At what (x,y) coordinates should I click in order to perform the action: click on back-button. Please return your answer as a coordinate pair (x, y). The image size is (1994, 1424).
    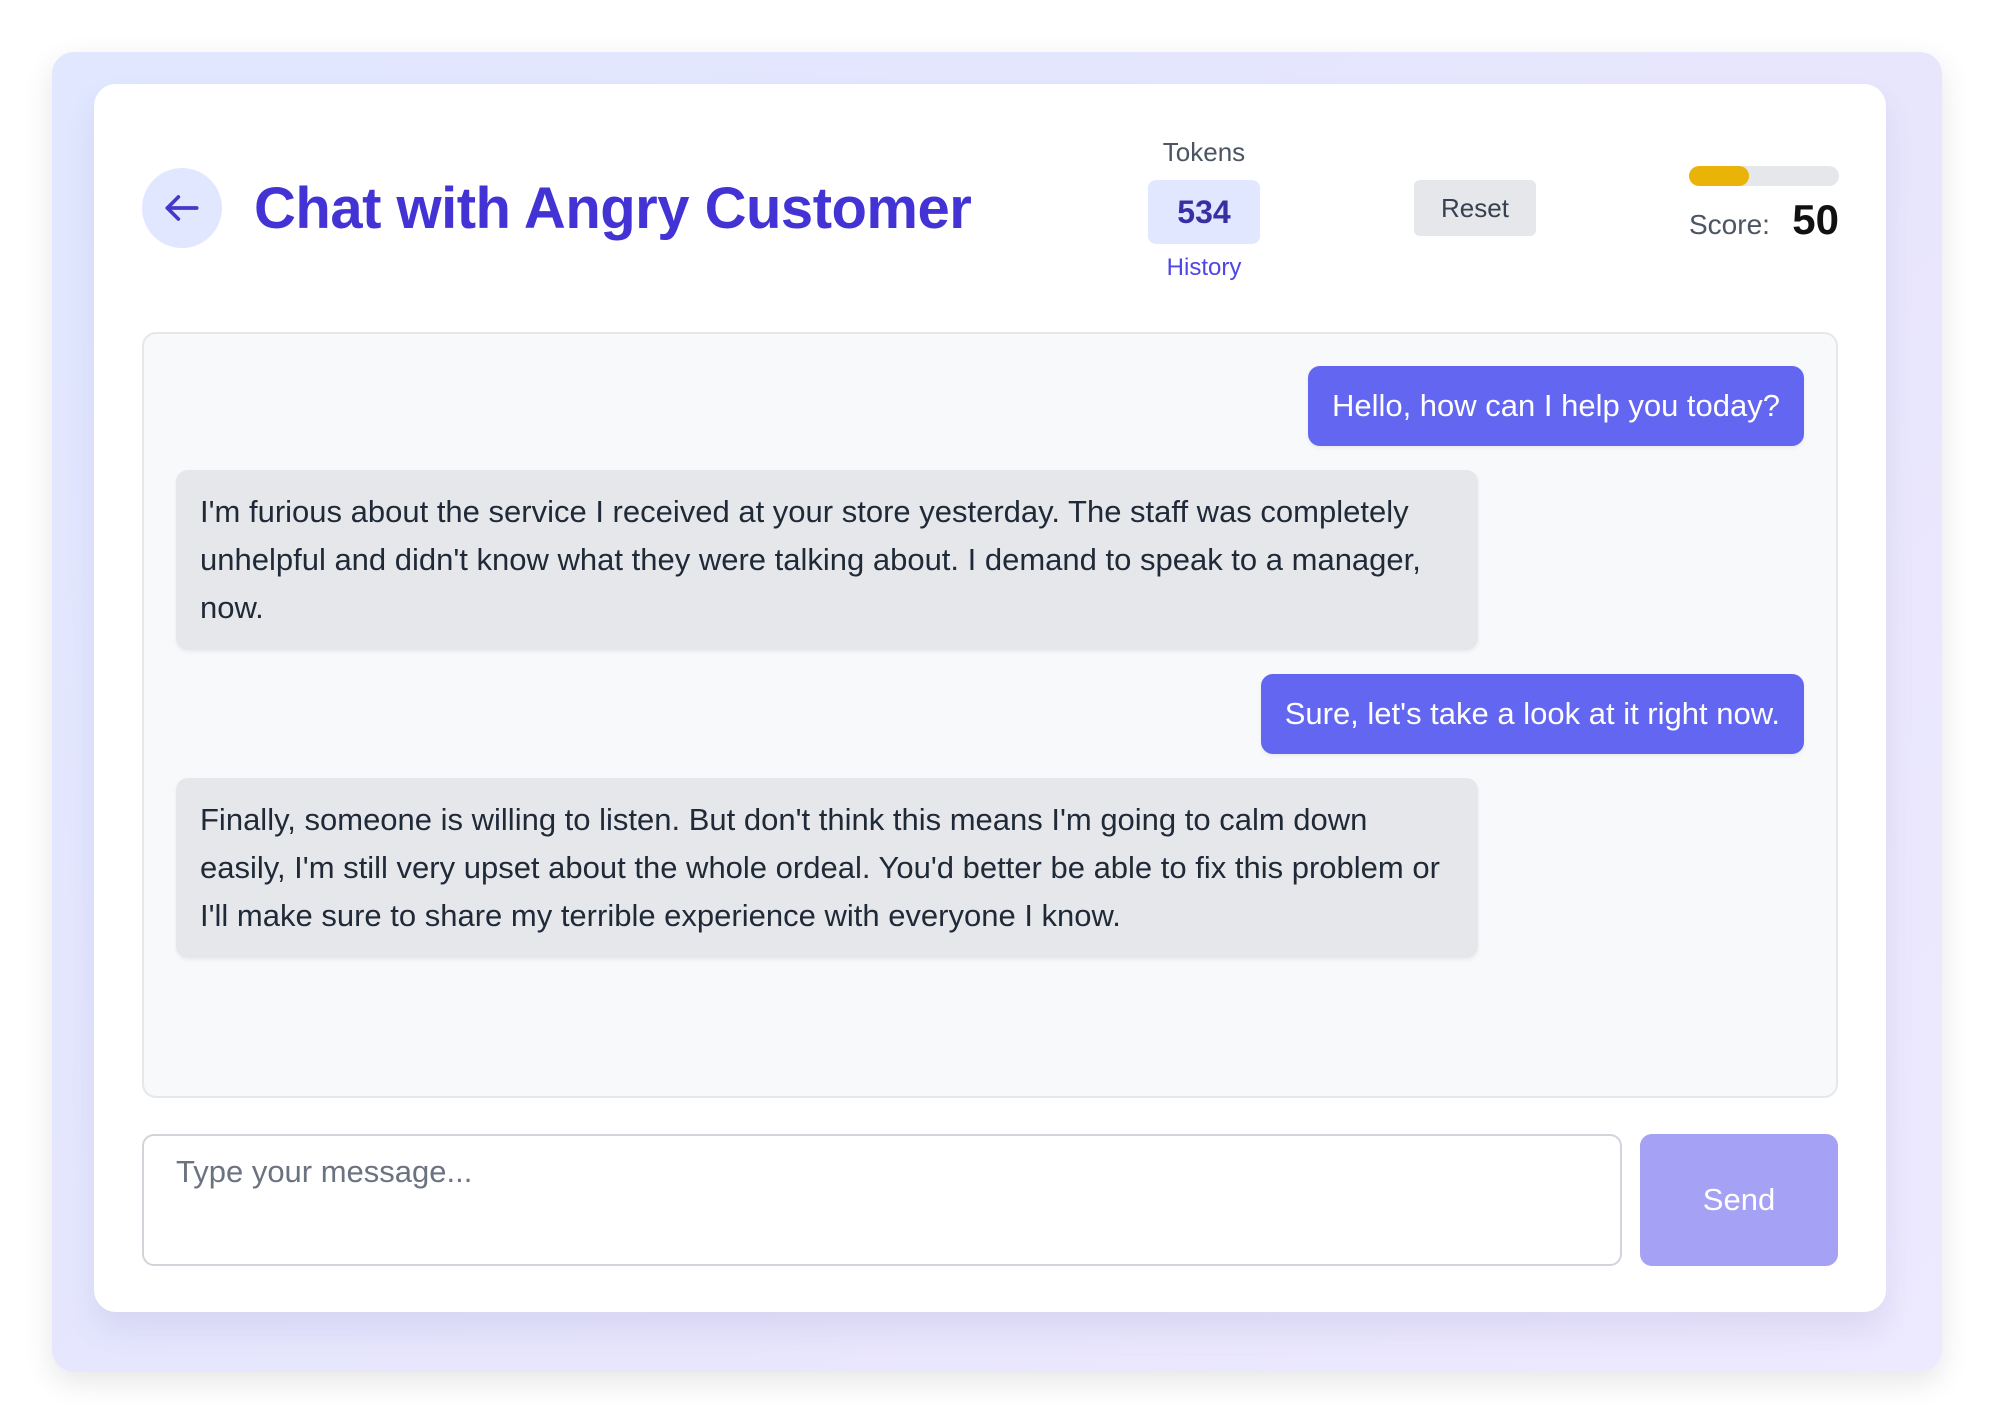
    Looking at the image, I should click on (182, 208).